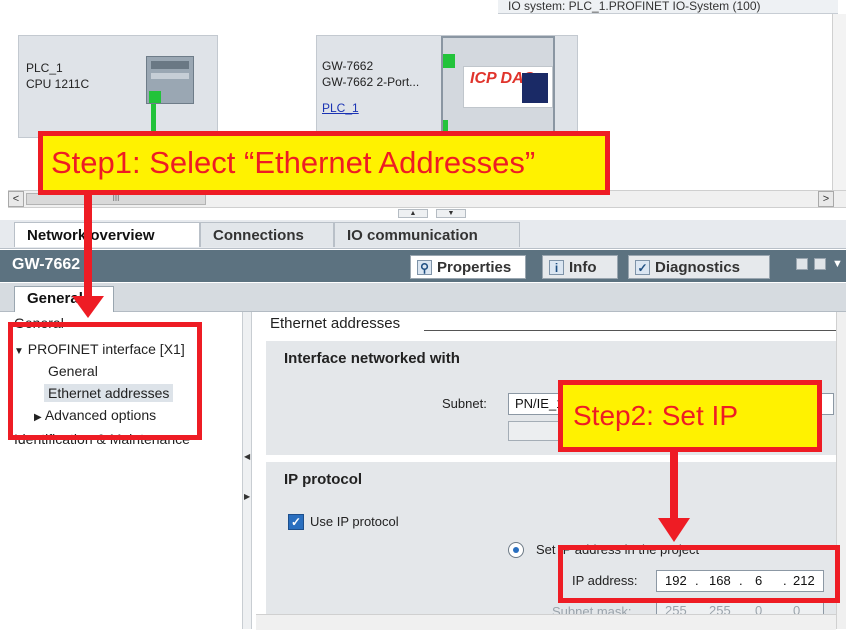 The image size is (846, 630). I want to click on step2-highlight-box, so click(699, 574).